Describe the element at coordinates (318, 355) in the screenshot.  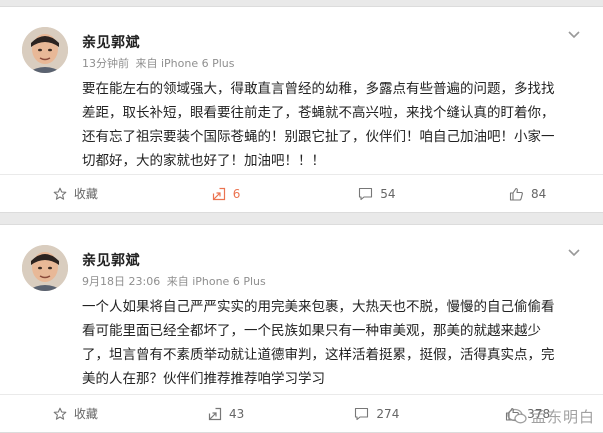
I see `post-body-line: 了，坦言曾有不素质举动就让道德审判，这样活着挺累，挺假，活得真实点，完` at that location.